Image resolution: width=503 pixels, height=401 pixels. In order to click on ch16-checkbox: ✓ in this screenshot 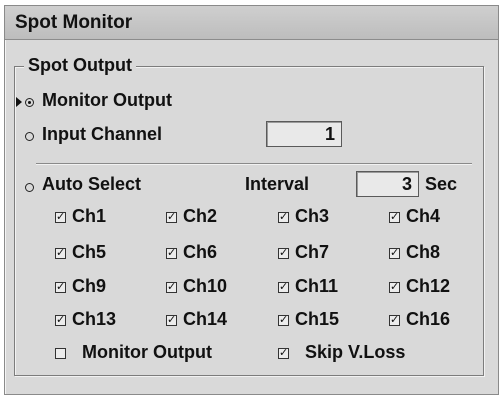, I will do `click(394, 320)`.